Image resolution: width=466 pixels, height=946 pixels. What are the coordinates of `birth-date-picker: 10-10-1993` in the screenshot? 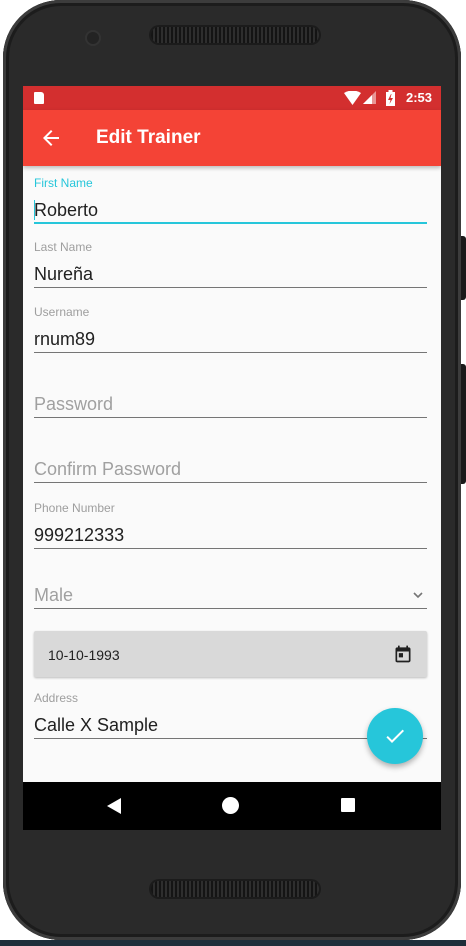 It's located at (230, 654).